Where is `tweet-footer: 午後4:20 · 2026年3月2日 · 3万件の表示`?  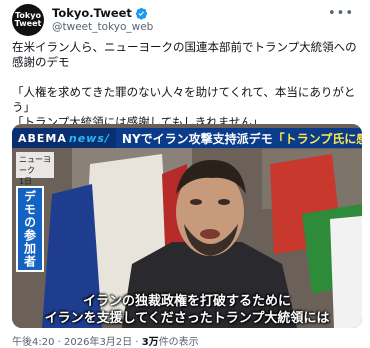 tweet-footer: 午後4:20 · 2026年3月2日 · 3万件の表示 is located at coordinates (105, 340).